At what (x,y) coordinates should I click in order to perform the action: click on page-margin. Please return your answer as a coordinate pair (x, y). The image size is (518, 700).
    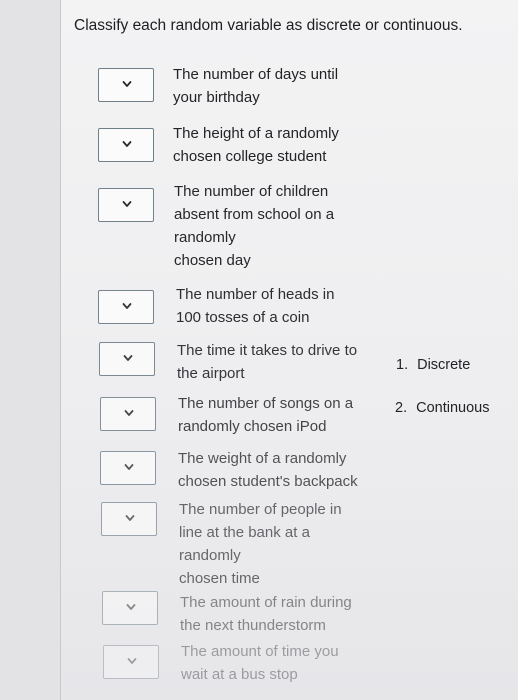
    Looking at the image, I should click on (30, 350).